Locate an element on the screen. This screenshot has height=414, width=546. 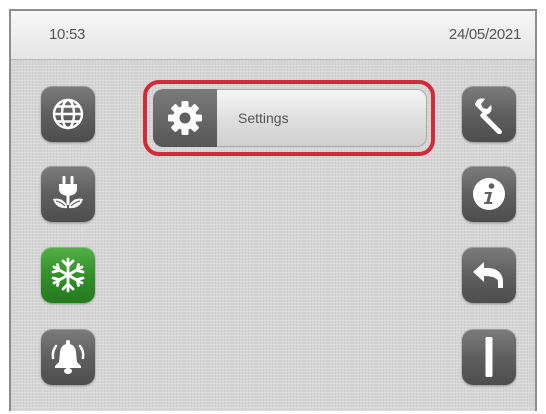
clock-time: 10:53 is located at coordinates (67, 34).